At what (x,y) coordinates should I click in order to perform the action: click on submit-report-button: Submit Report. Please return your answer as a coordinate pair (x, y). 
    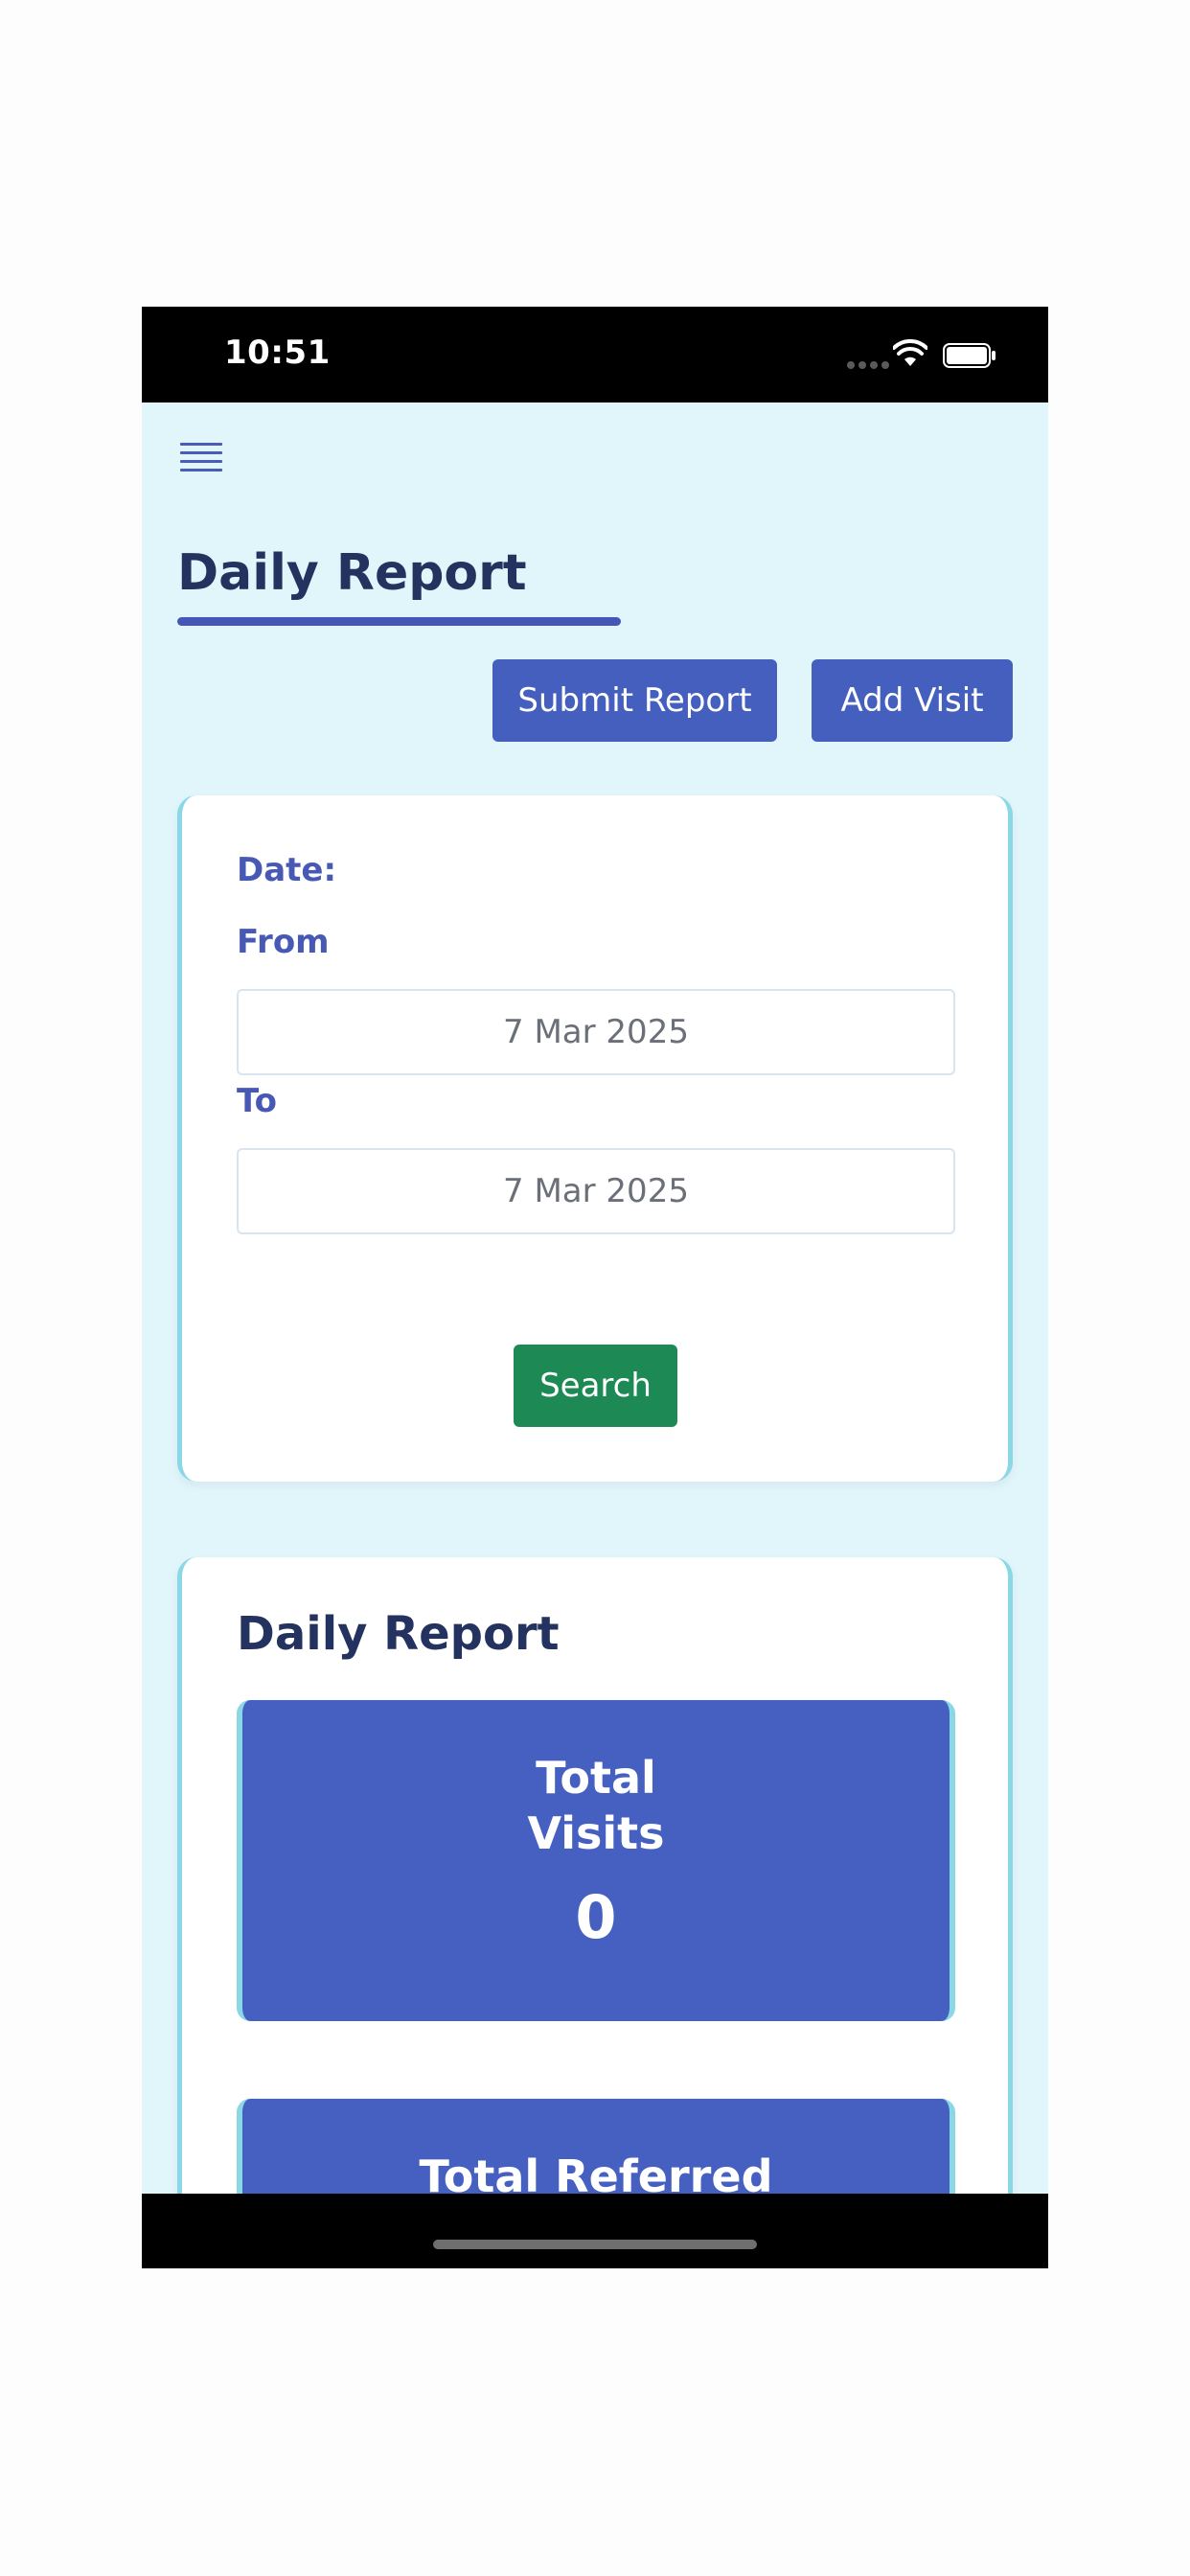
    Looking at the image, I should click on (635, 700).